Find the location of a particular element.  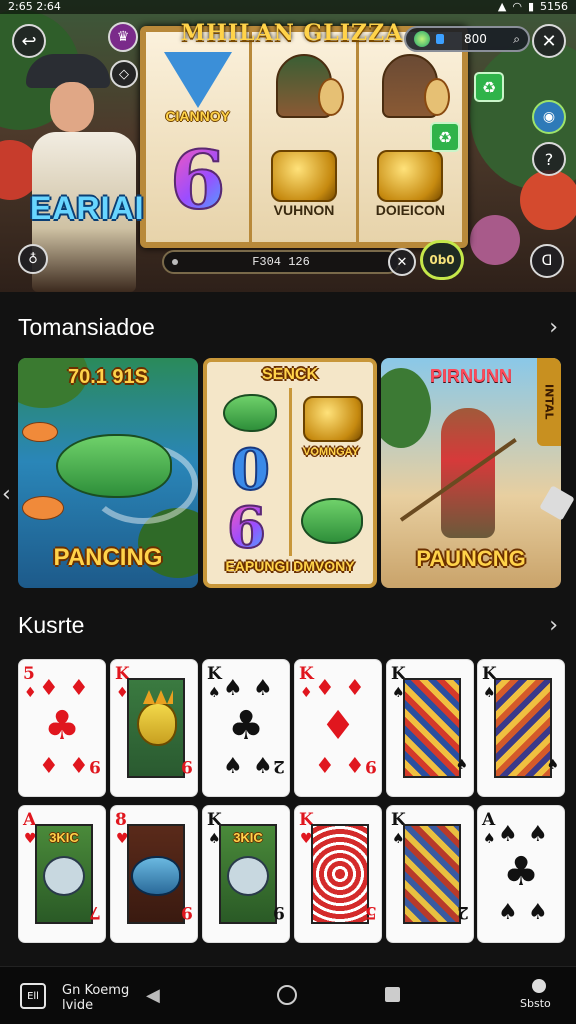

playing-card: A ♥ 3KIC 7 is located at coordinates (62, 874).